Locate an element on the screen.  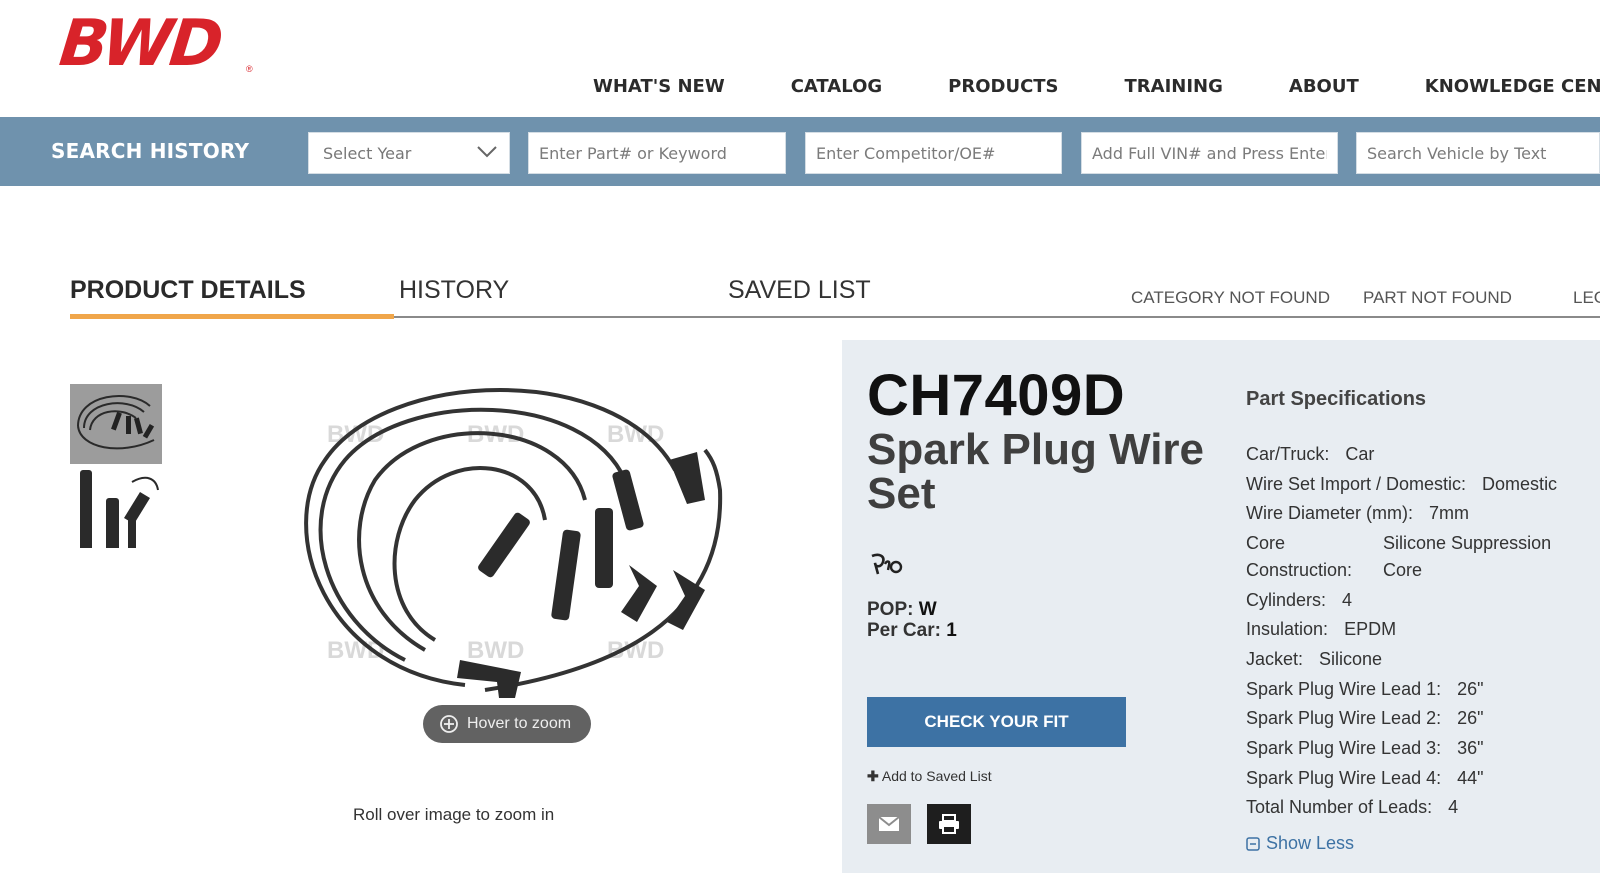
spec-row: Construction: Core is located at coordinates (1334, 570).